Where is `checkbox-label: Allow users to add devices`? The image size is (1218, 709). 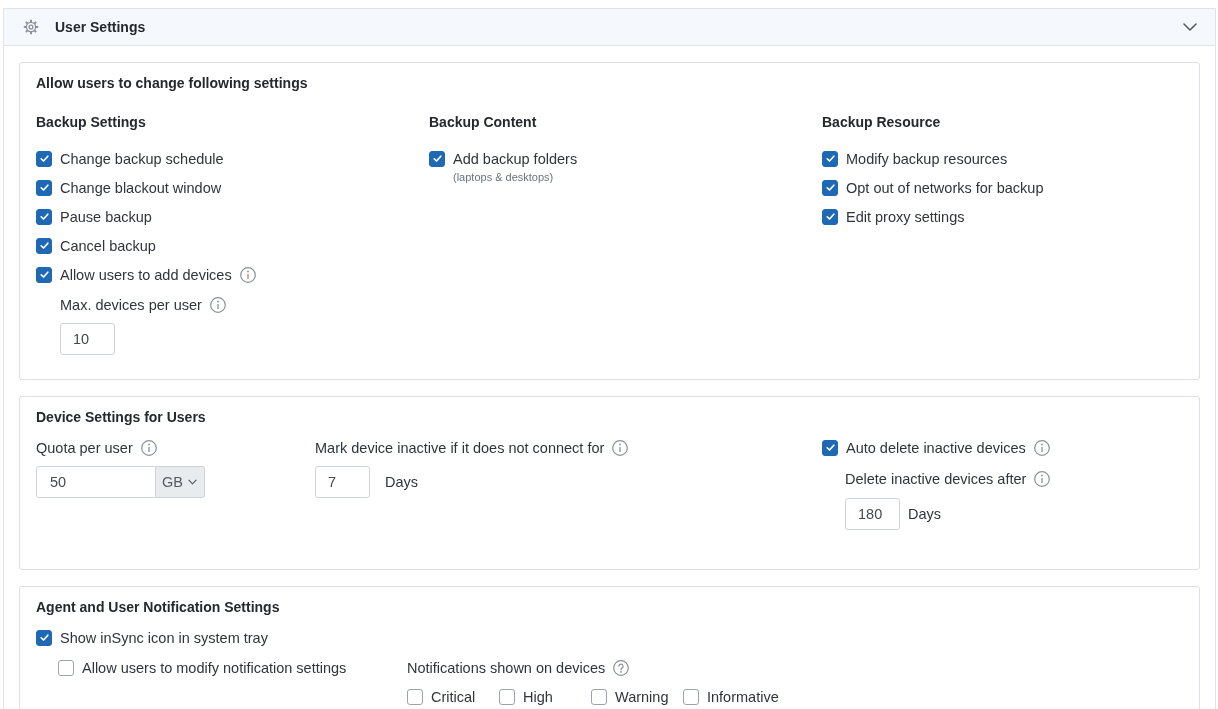 checkbox-label: Allow users to add devices is located at coordinates (146, 275).